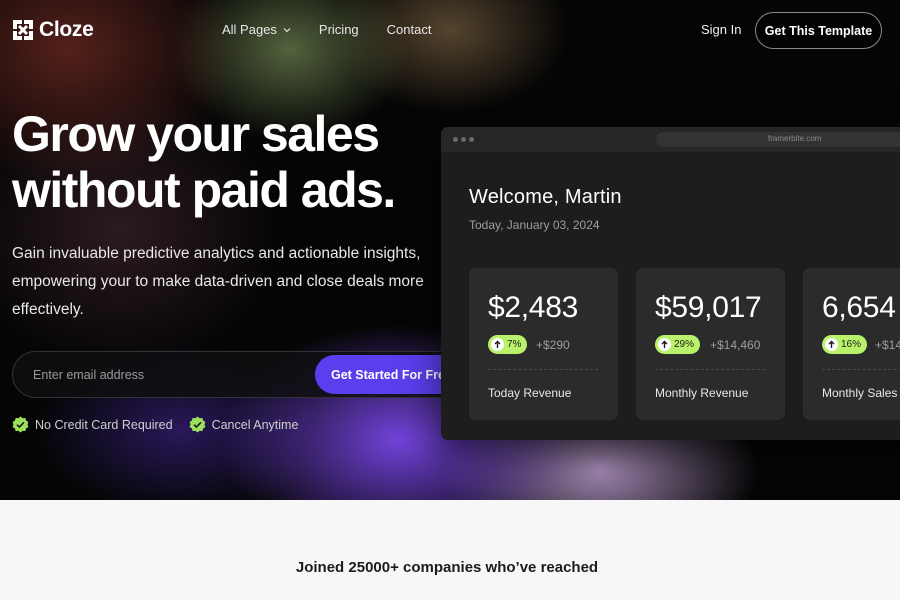 The image size is (900, 600). I want to click on growth-percent: 29%, so click(684, 344).